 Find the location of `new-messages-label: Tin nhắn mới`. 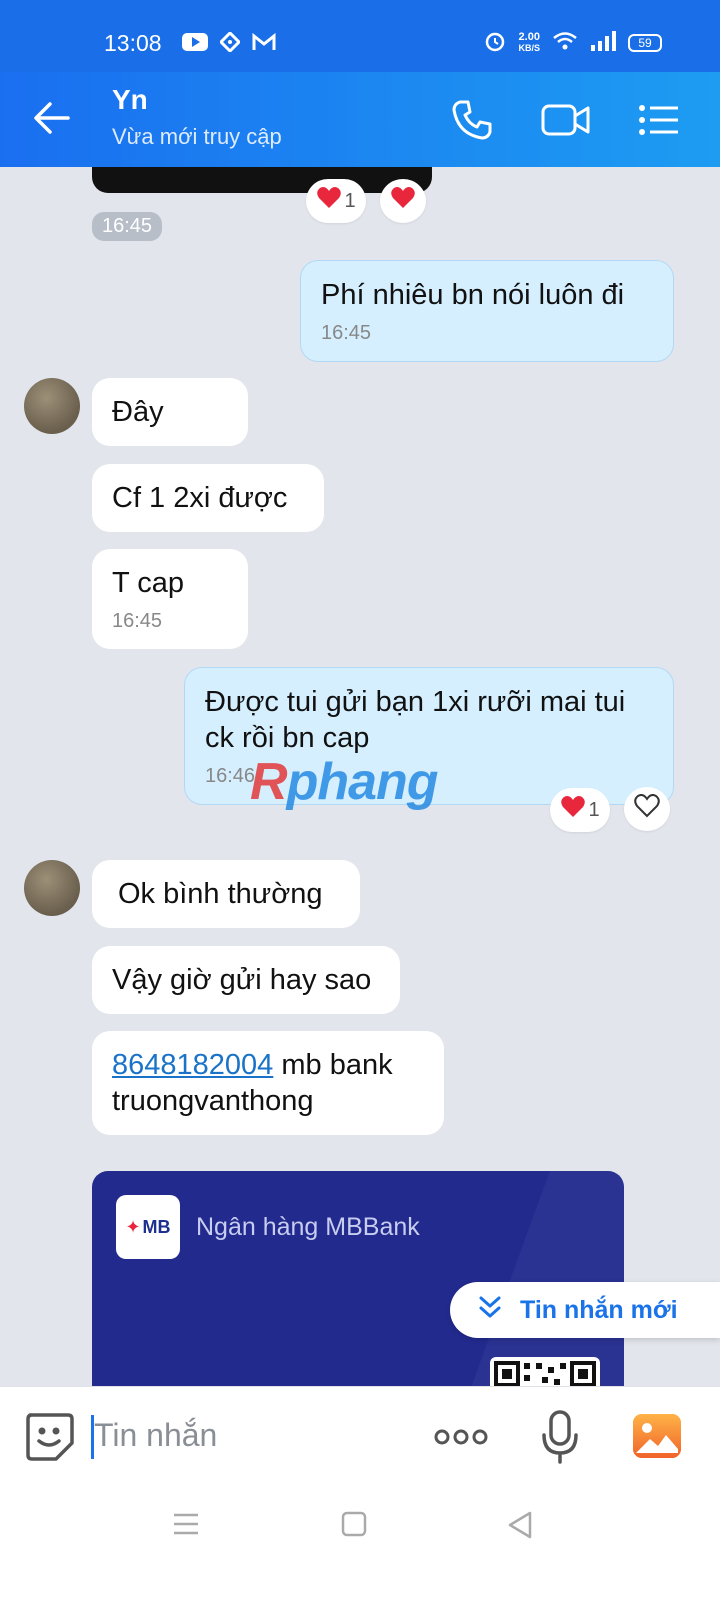

new-messages-label: Tin nhắn mới is located at coordinates (599, 1309).